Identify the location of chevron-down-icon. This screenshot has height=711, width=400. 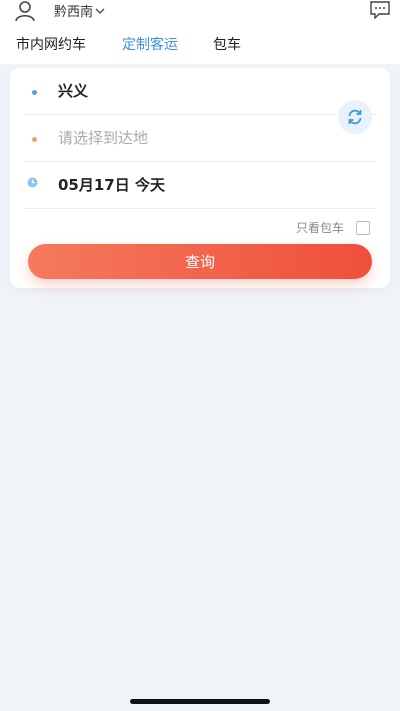
(100, 11).